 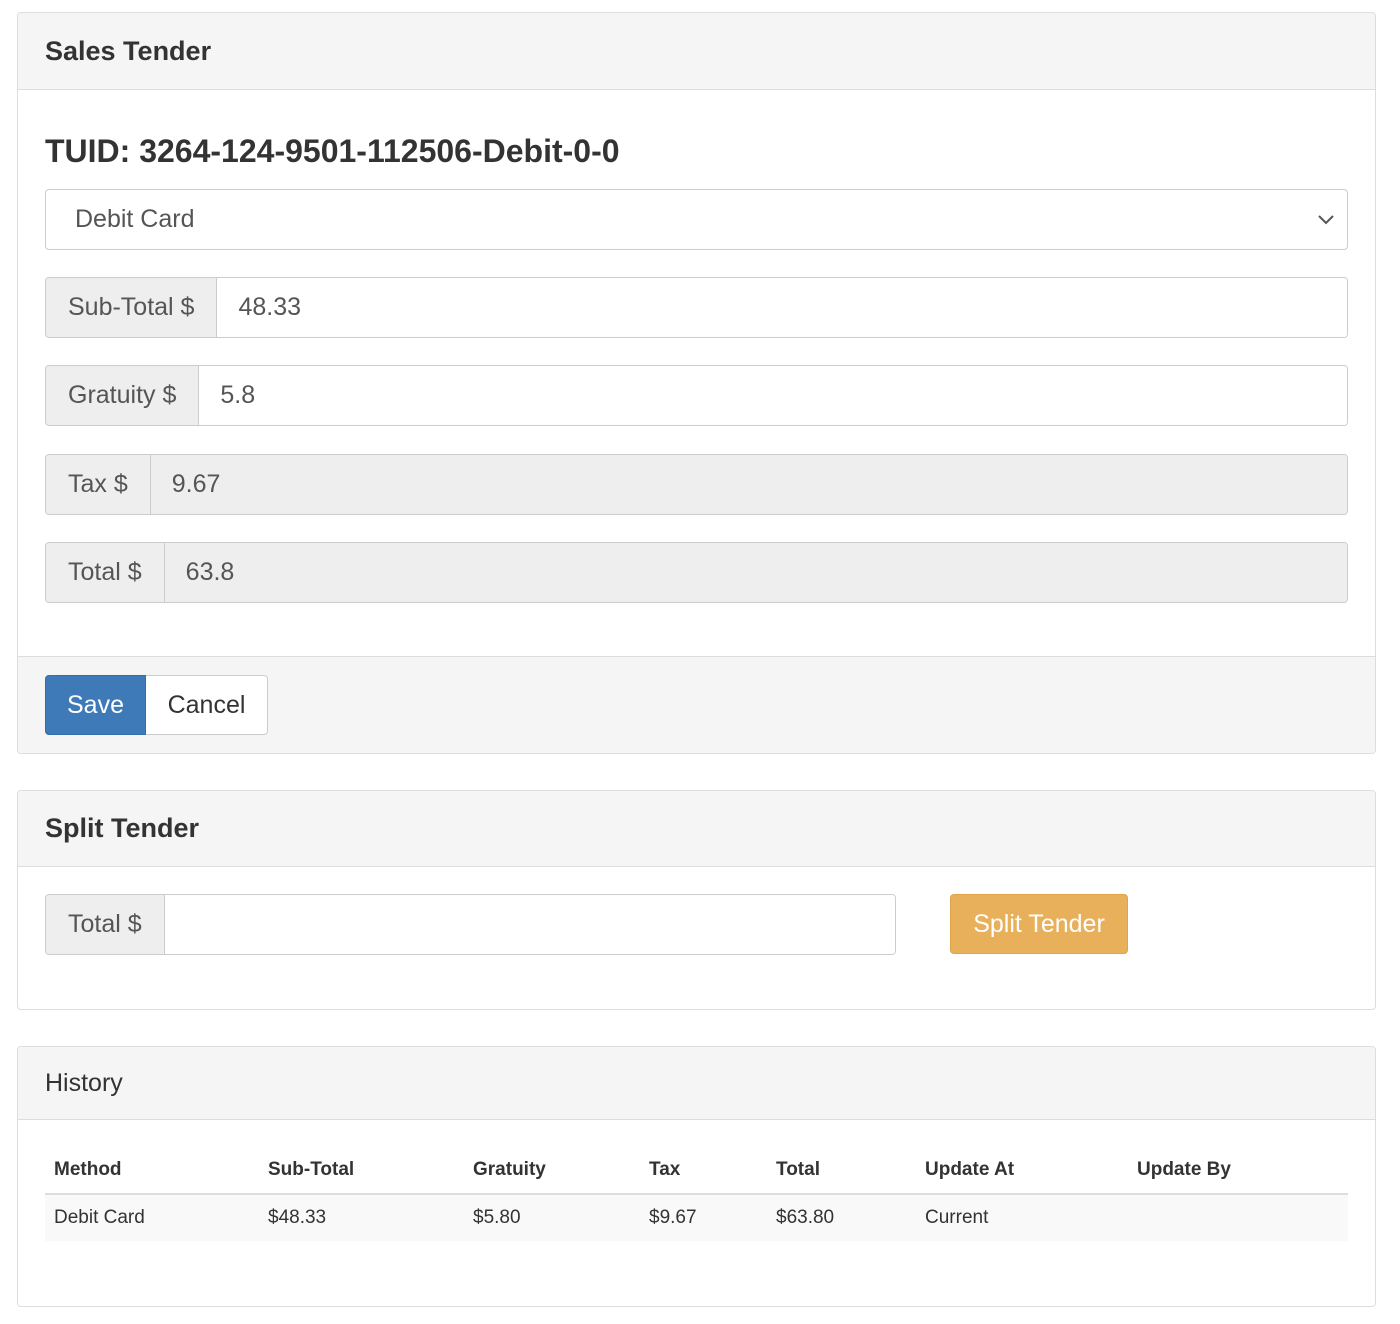 What do you see at coordinates (361, 1171) in the screenshot?
I see `col-subtotal: Sub-Total` at bounding box center [361, 1171].